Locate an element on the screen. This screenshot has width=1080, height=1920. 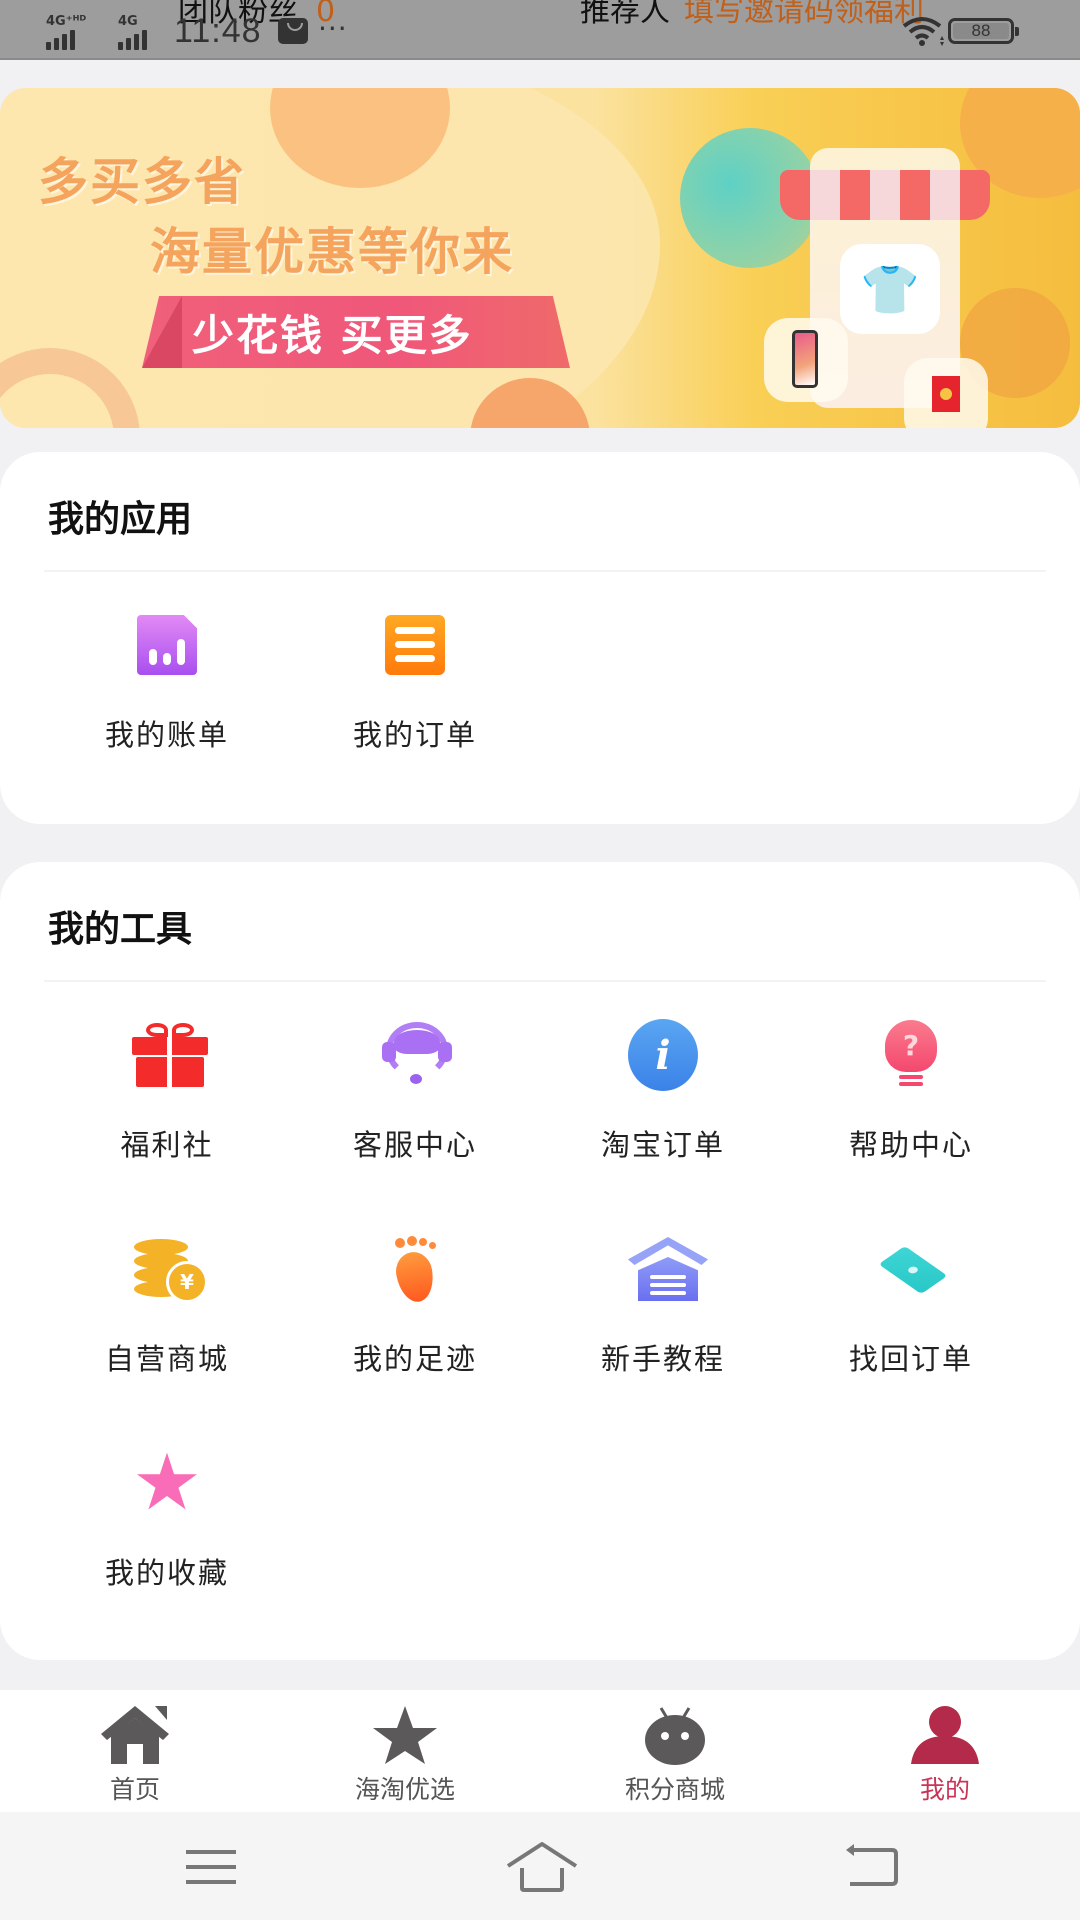
tool-item-favorites: ★ 我的收藏 is located at coordinates (167, 1523).